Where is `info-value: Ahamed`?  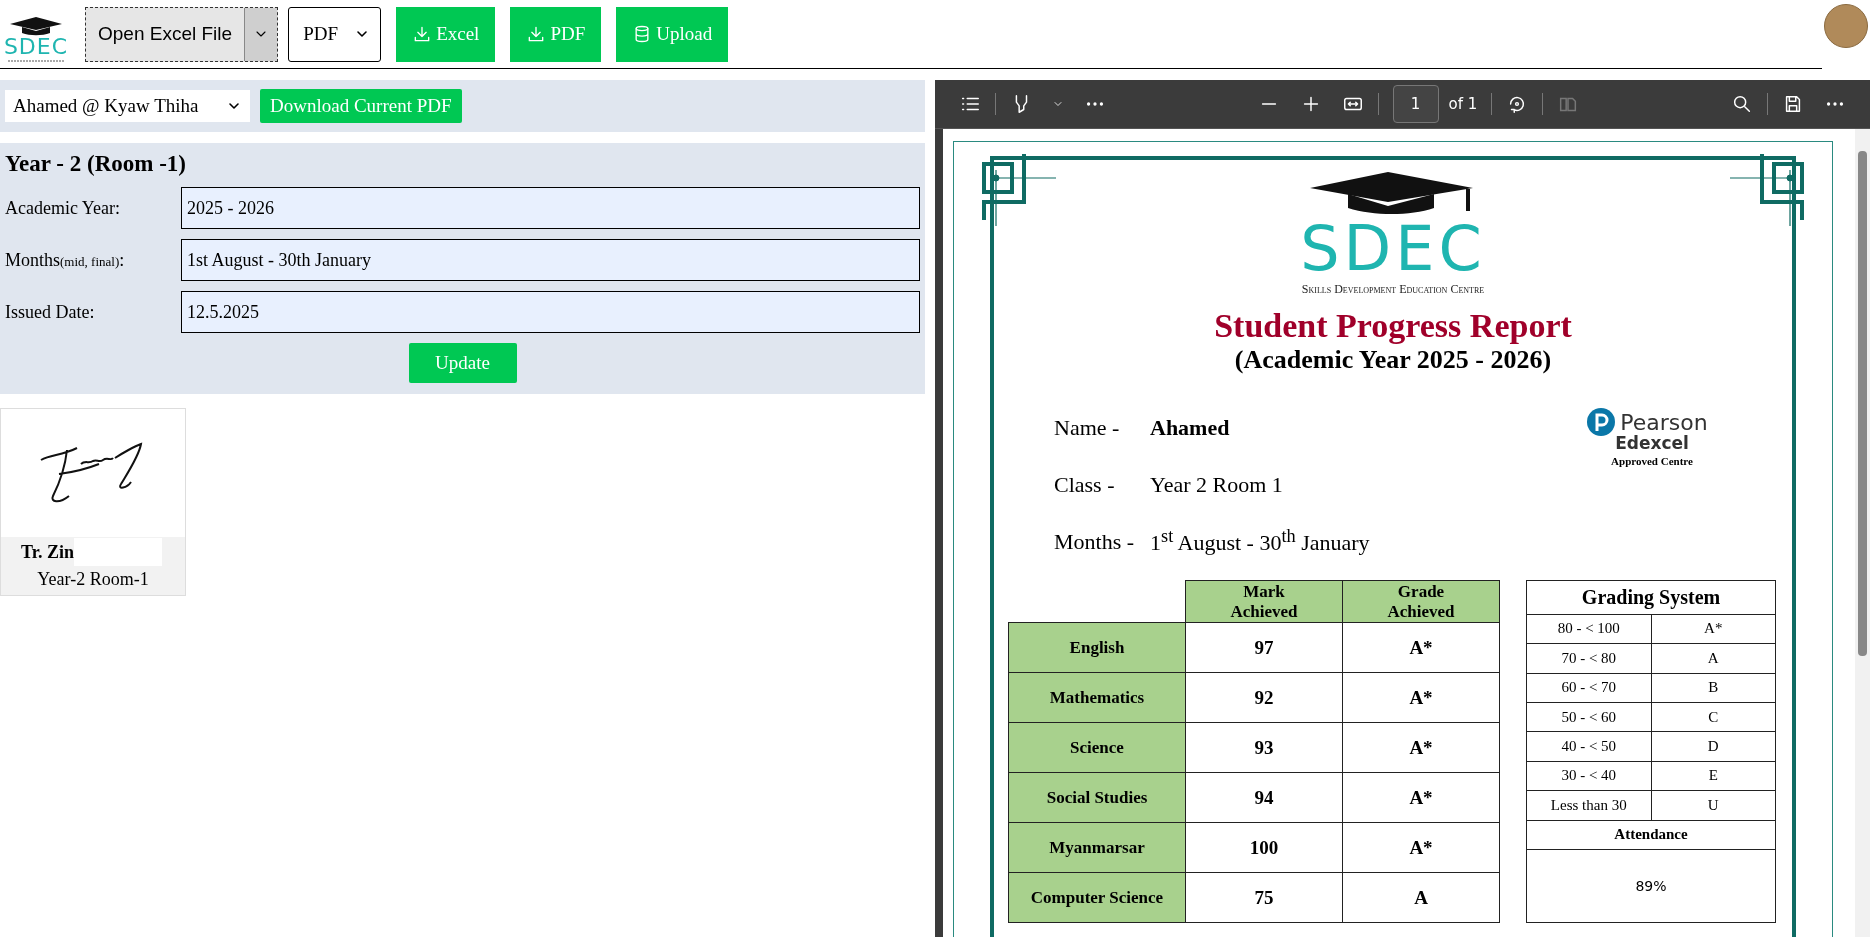 info-value: Ahamed is located at coordinates (1190, 427).